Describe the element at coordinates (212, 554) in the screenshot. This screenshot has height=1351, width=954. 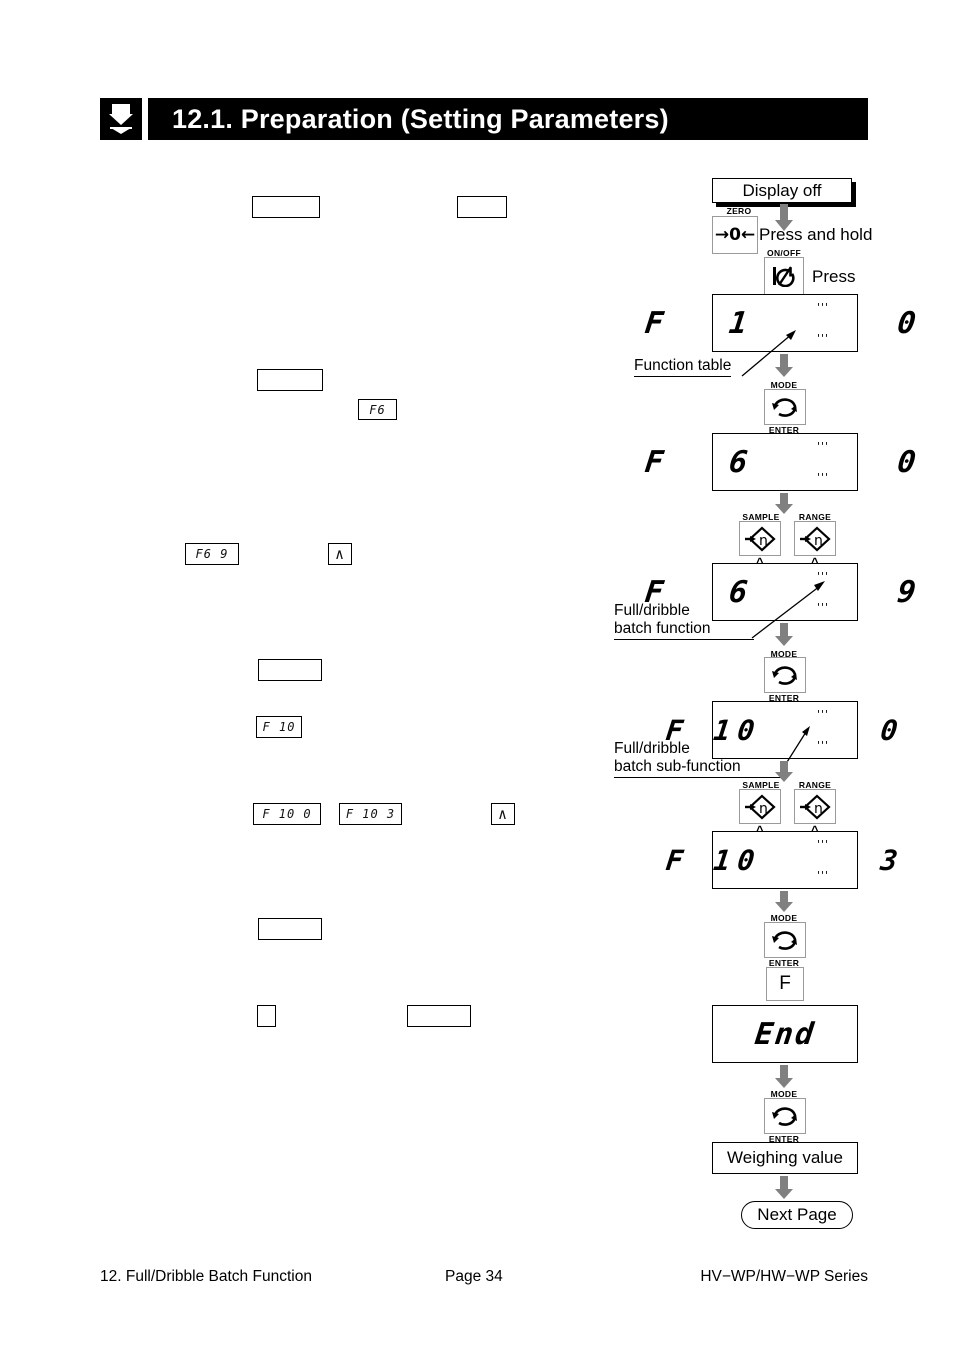
I see `inline-lcd-ref-f6-9: F6 9` at that location.